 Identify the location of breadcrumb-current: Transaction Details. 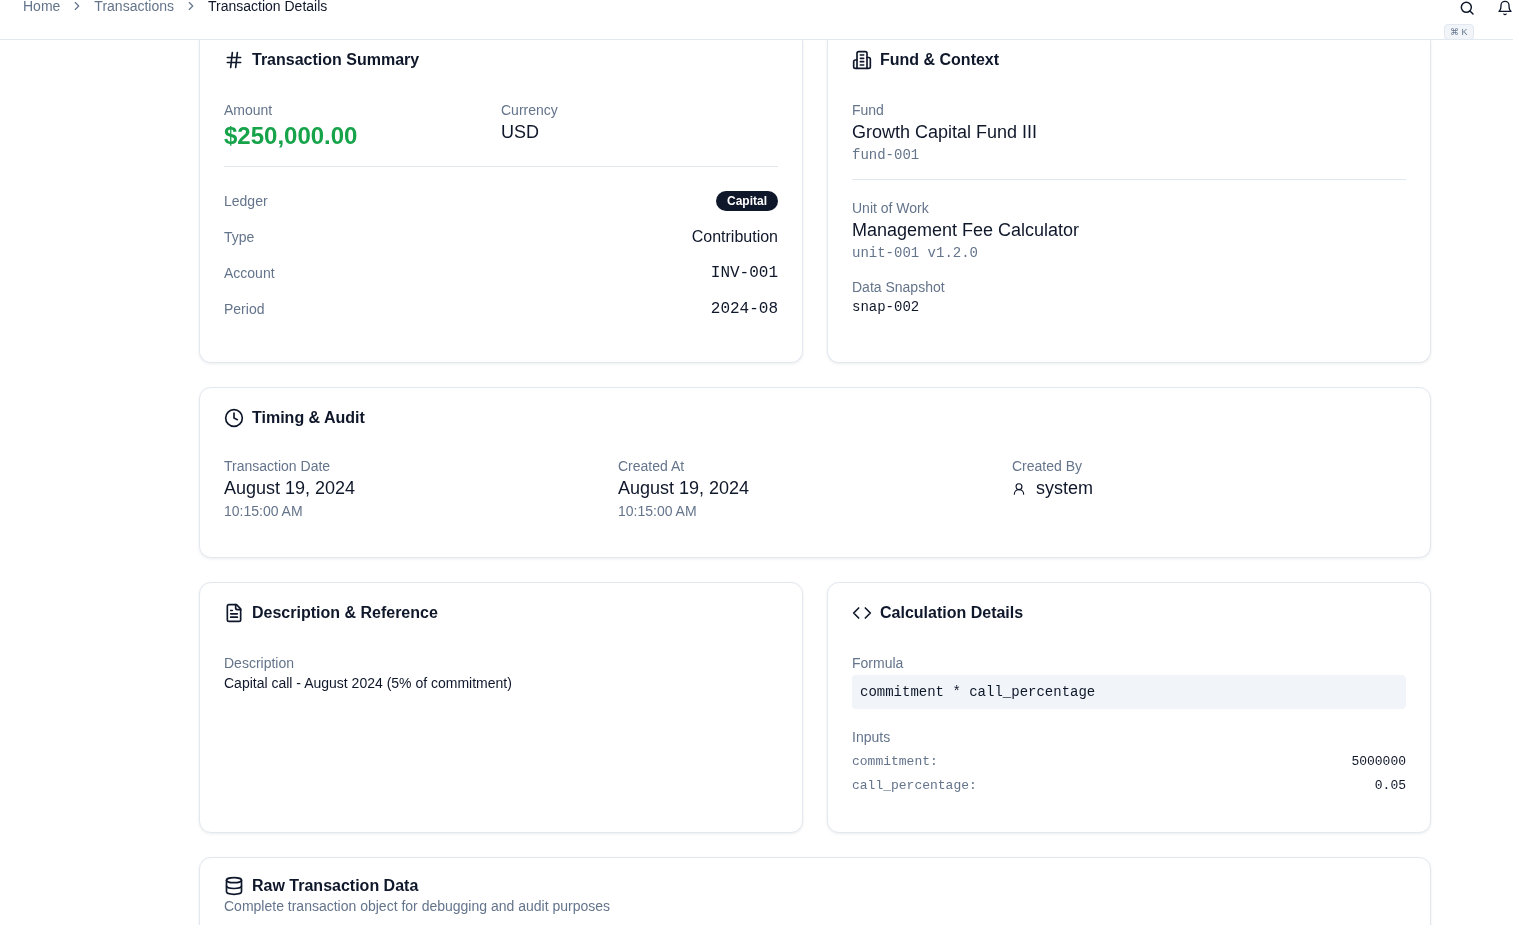
(268, 7).